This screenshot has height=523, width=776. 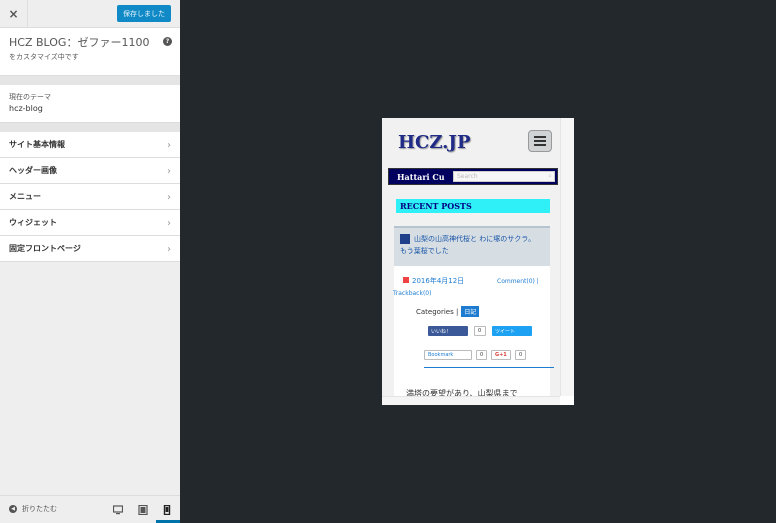 I want to click on nav-text: Hattari Cu, so click(x=421, y=177).